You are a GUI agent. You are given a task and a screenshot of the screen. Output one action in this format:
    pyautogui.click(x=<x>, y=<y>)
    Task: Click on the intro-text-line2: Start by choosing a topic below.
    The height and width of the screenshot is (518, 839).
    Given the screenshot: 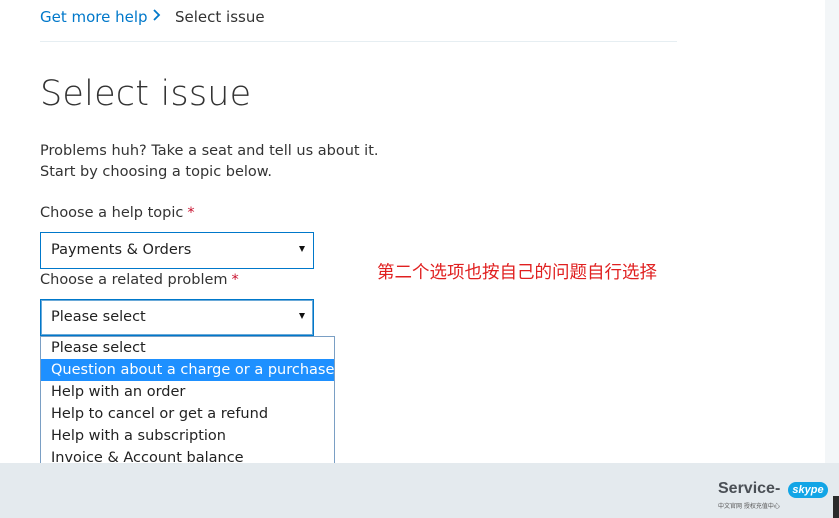 What is the action you would take?
    pyautogui.click(x=156, y=172)
    